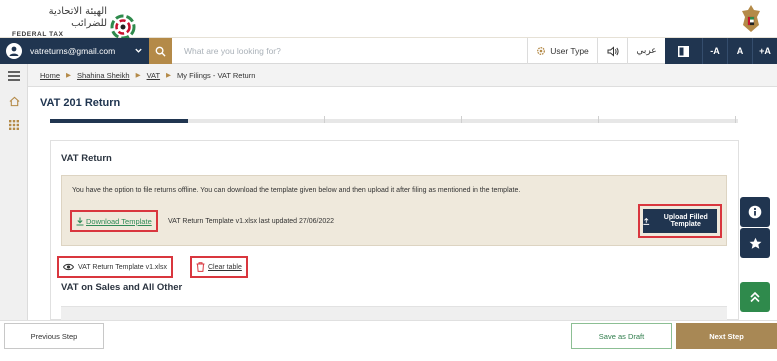 The width and height of the screenshot is (777, 361). What do you see at coordinates (714, 51) in the screenshot?
I see `font-decrease-button: -A` at bounding box center [714, 51].